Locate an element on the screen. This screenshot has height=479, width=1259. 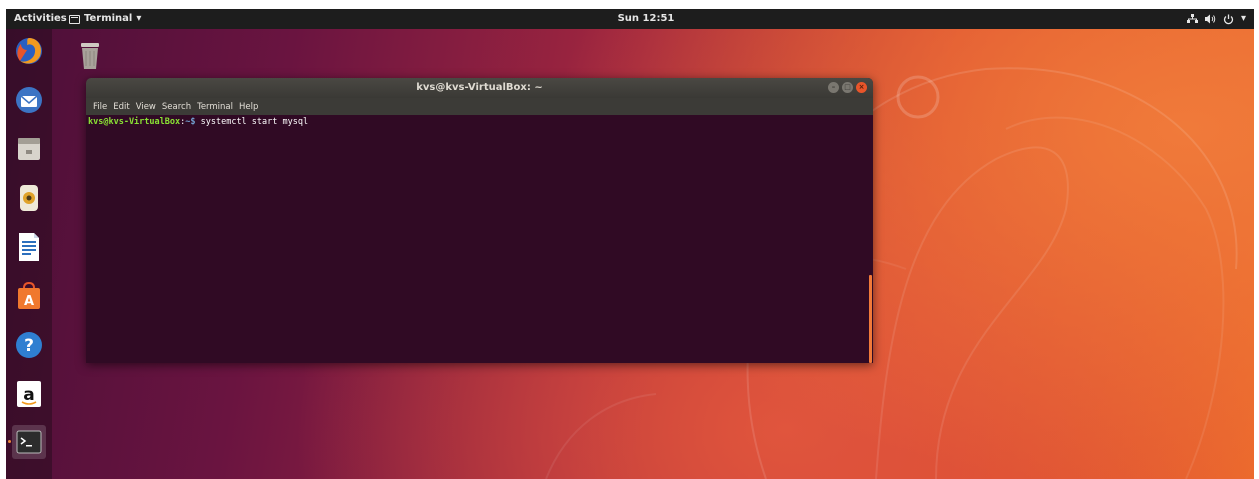
libreoffice-writer-icon is located at coordinates (29, 247).